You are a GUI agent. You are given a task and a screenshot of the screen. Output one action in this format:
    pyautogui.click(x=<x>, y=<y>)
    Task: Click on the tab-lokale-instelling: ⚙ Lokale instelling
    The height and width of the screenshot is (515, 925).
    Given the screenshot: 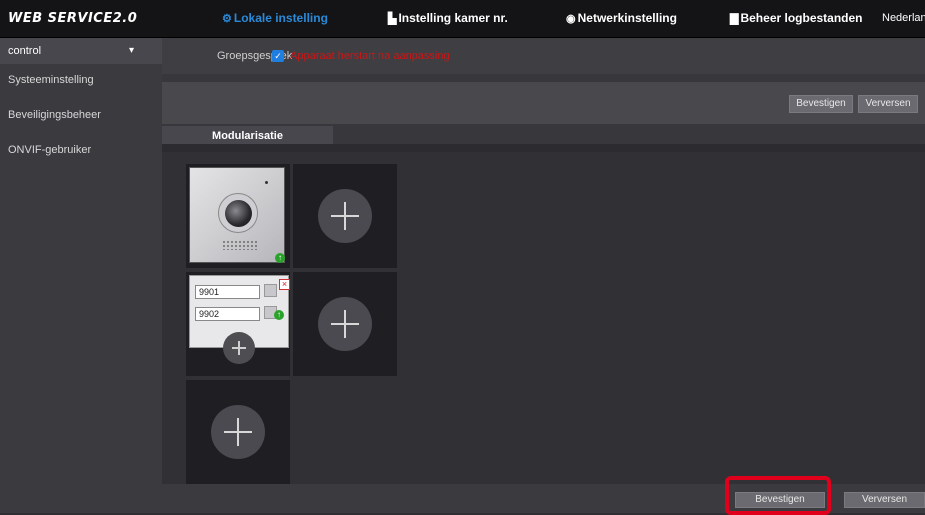 What is the action you would take?
    pyautogui.click(x=275, y=18)
    